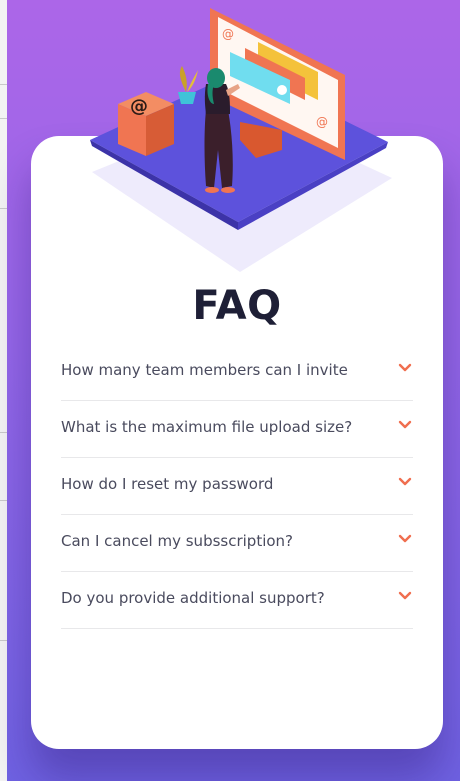  What do you see at coordinates (206, 427) in the screenshot?
I see `faq-question: What is the maximum file upload size?` at bounding box center [206, 427].